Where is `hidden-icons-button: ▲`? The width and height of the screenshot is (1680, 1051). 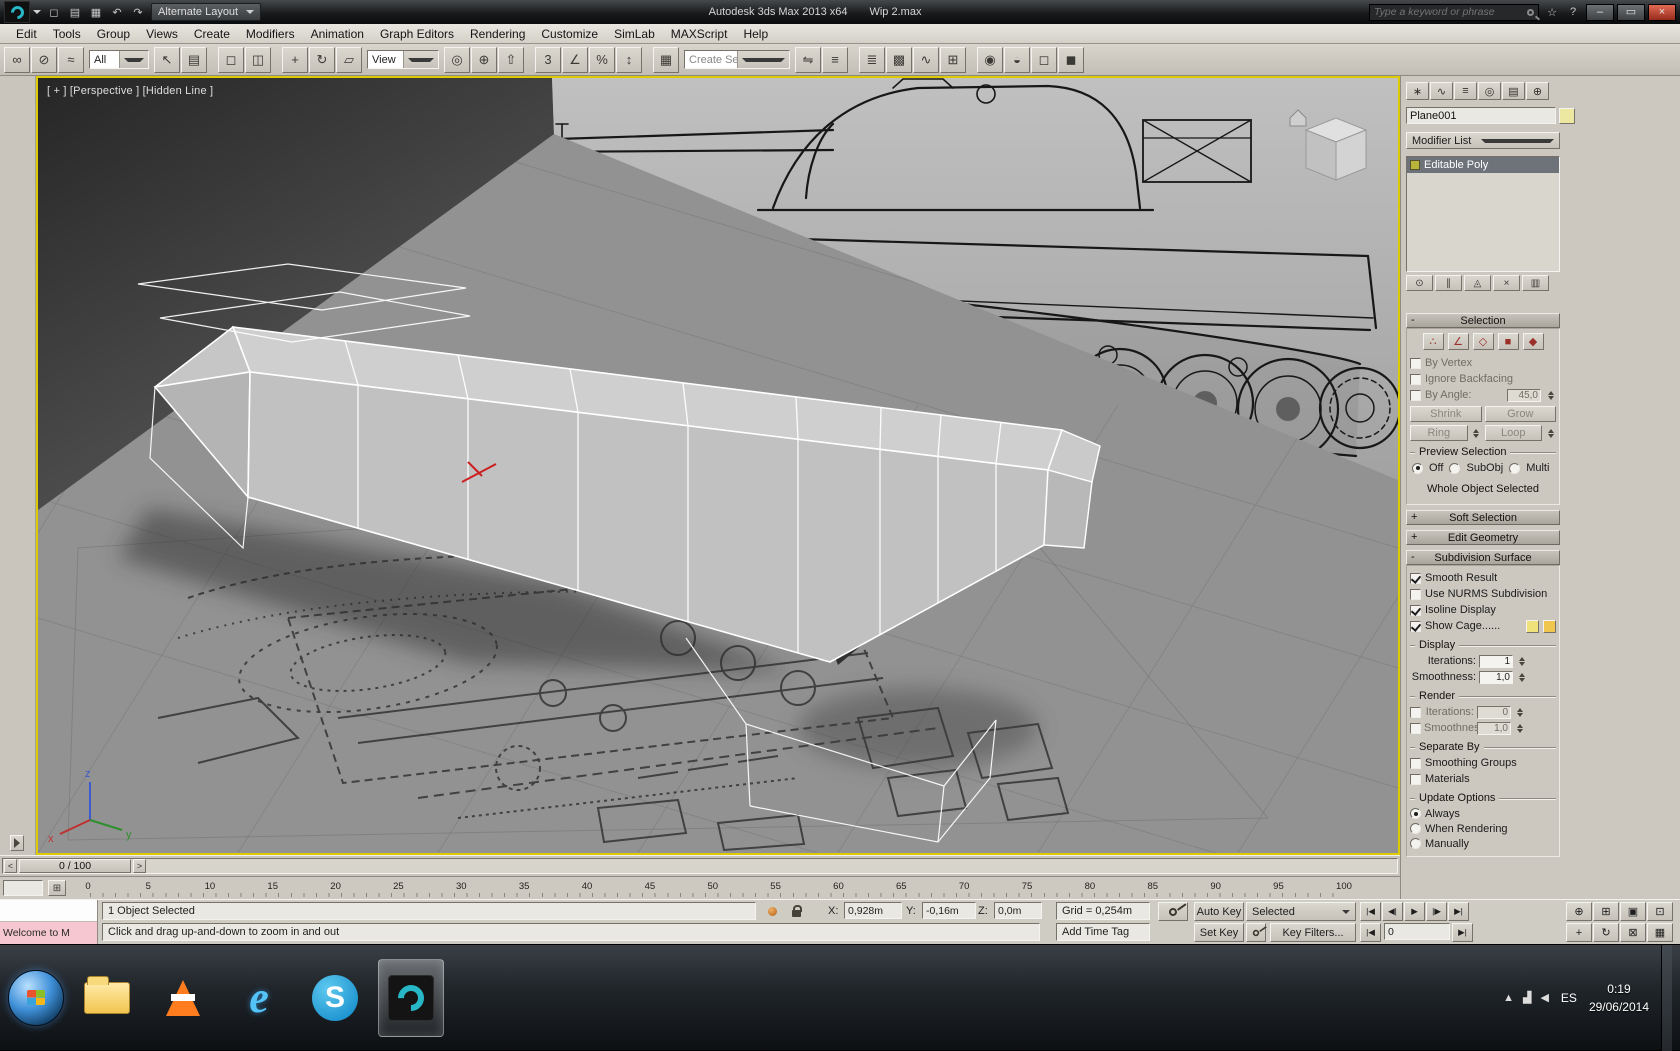 hidden-icons-button: ▲ is located at coordinates (1508, 998).